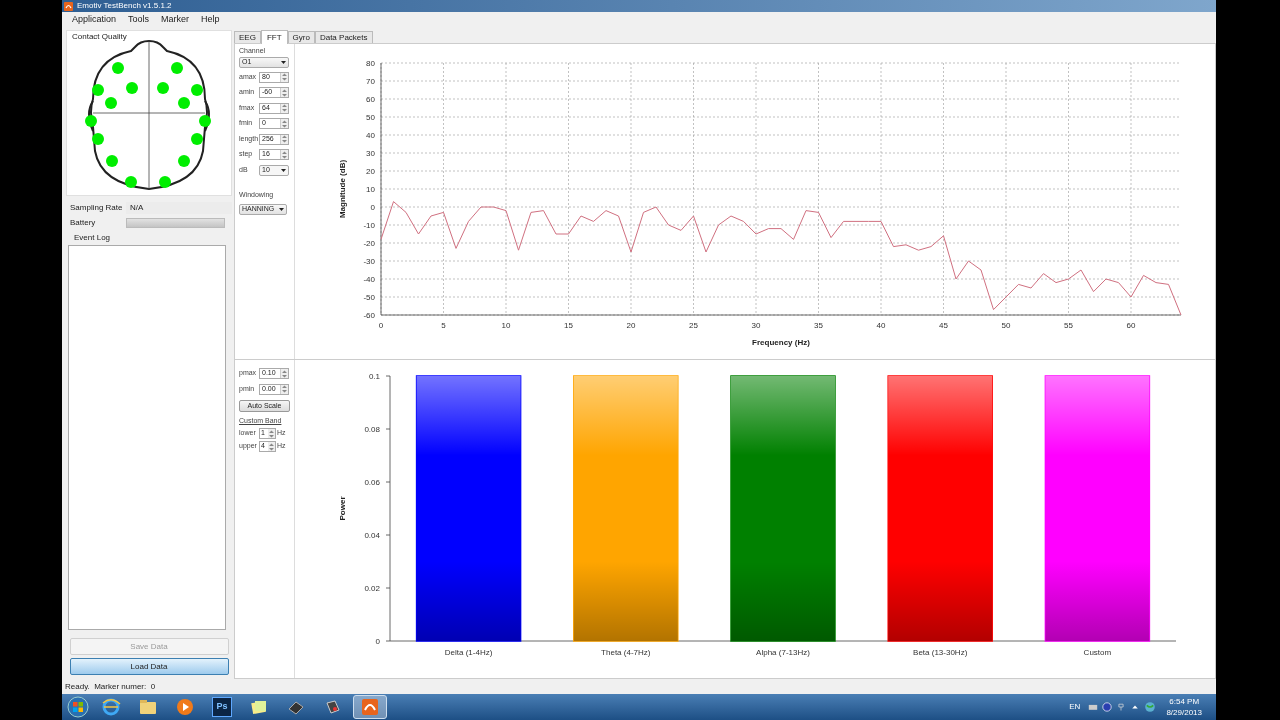 Image resolution: width=1280 pixels, height=720 pixels. What do you see at coordinates (222, 707) in the screenshot?
I see `photoshop-icon: Ps` at bounding box center [222, 707].